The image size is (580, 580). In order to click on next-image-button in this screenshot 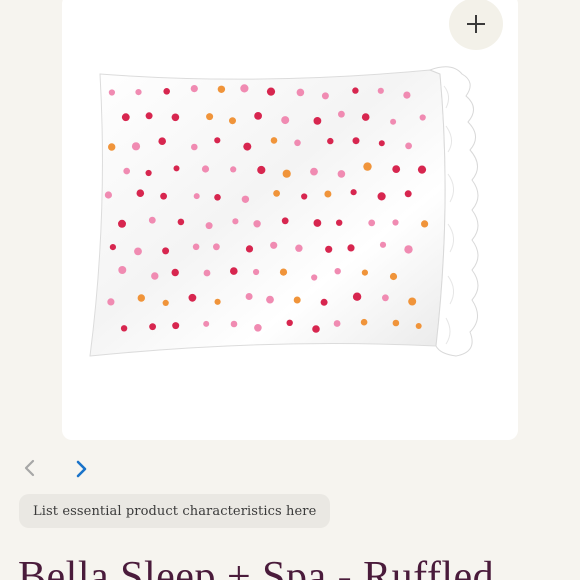, I will do `click(82, 469)`.